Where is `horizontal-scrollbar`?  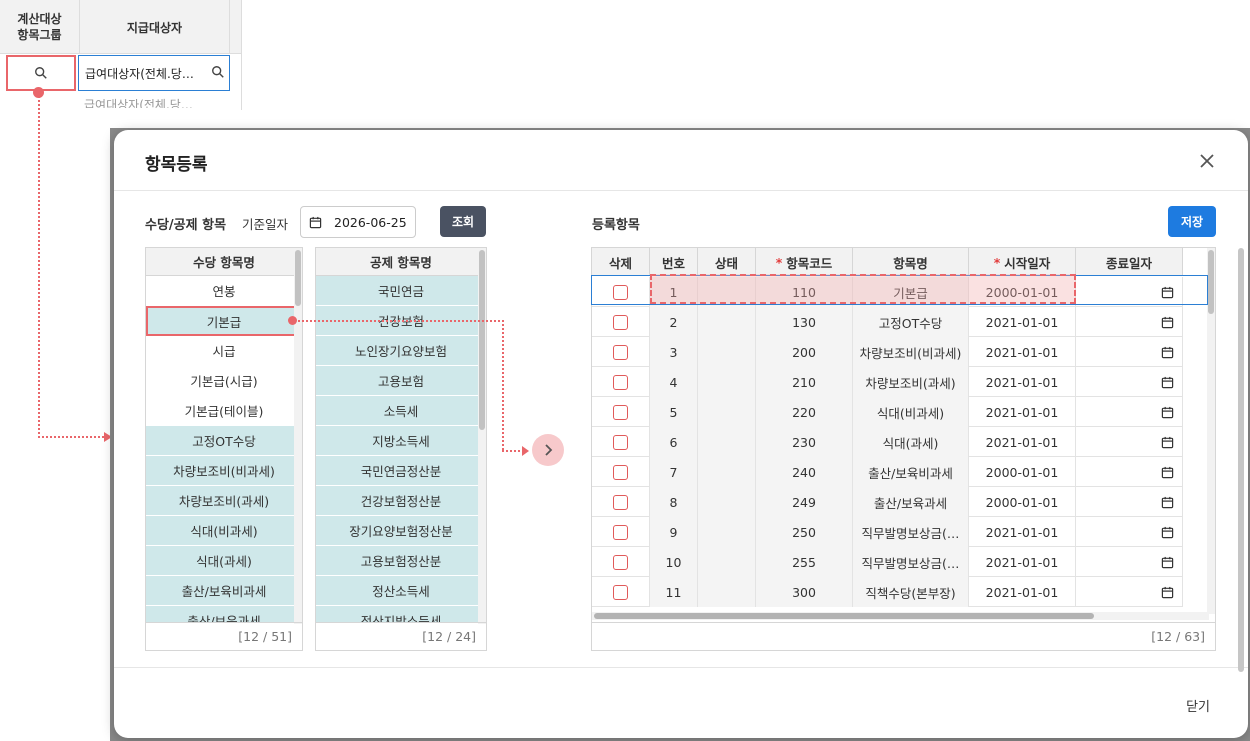 horizontal-scrollbar is located at coordinates (900, 616).